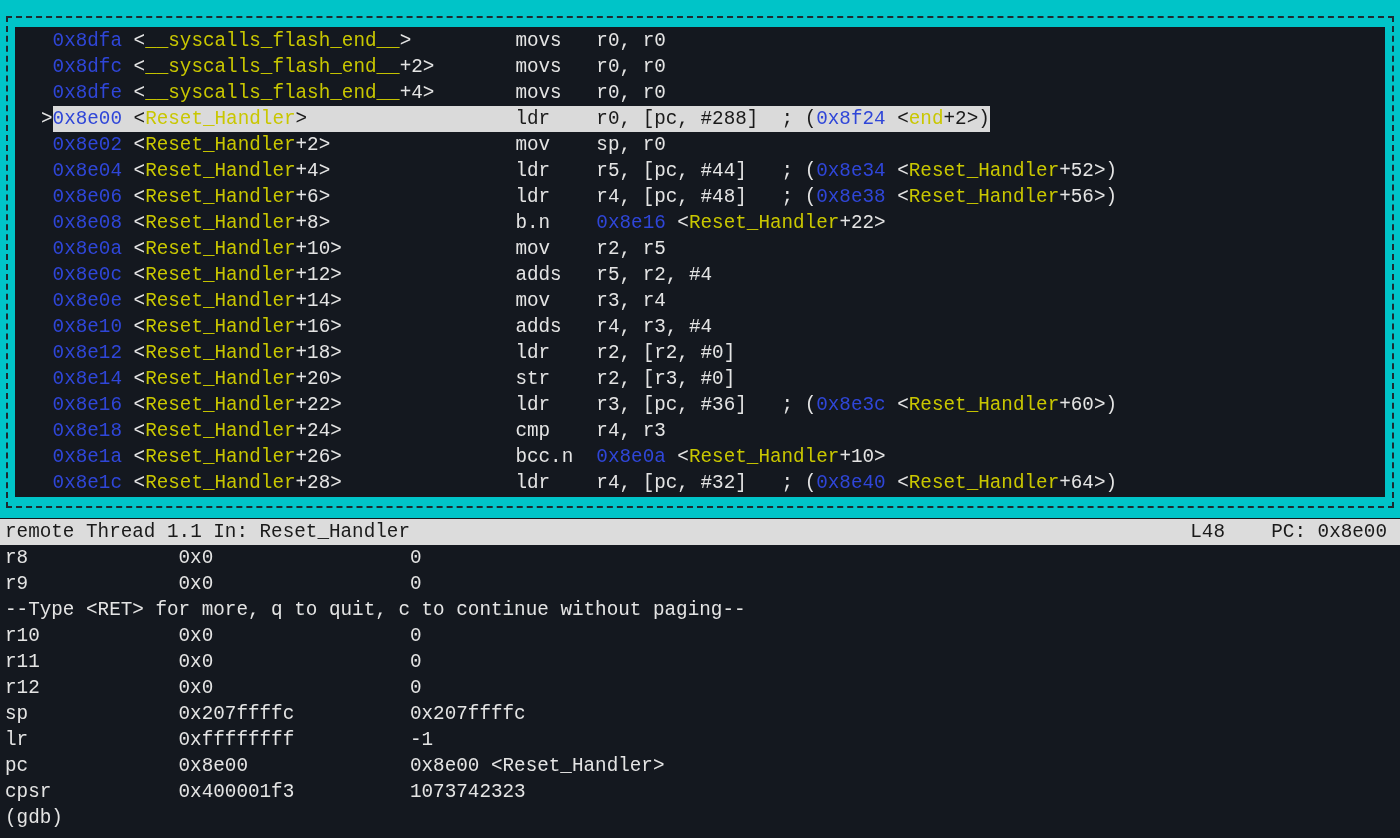  What do you see at coordinates (238, 431) in the screenshot?
I see `symbol-label: <Reset_Handler+24>` at bounding box center [238, 431].